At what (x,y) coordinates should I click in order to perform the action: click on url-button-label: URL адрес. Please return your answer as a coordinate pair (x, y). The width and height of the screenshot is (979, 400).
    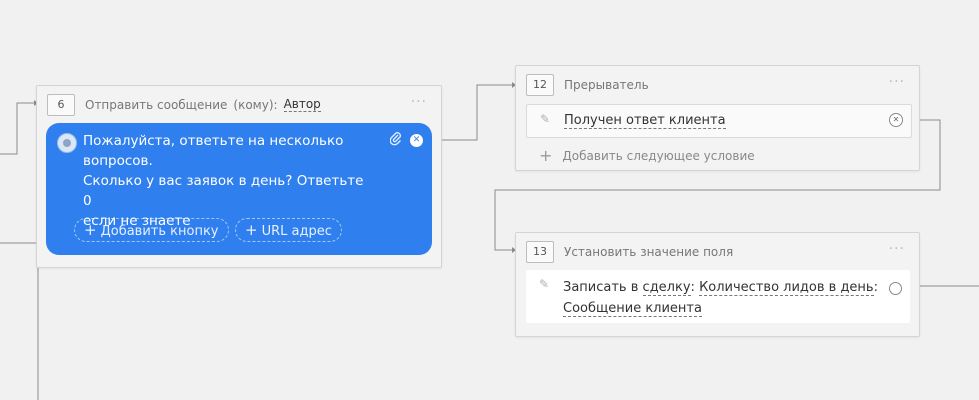
    Looking at the image, I should click on (296, 231).